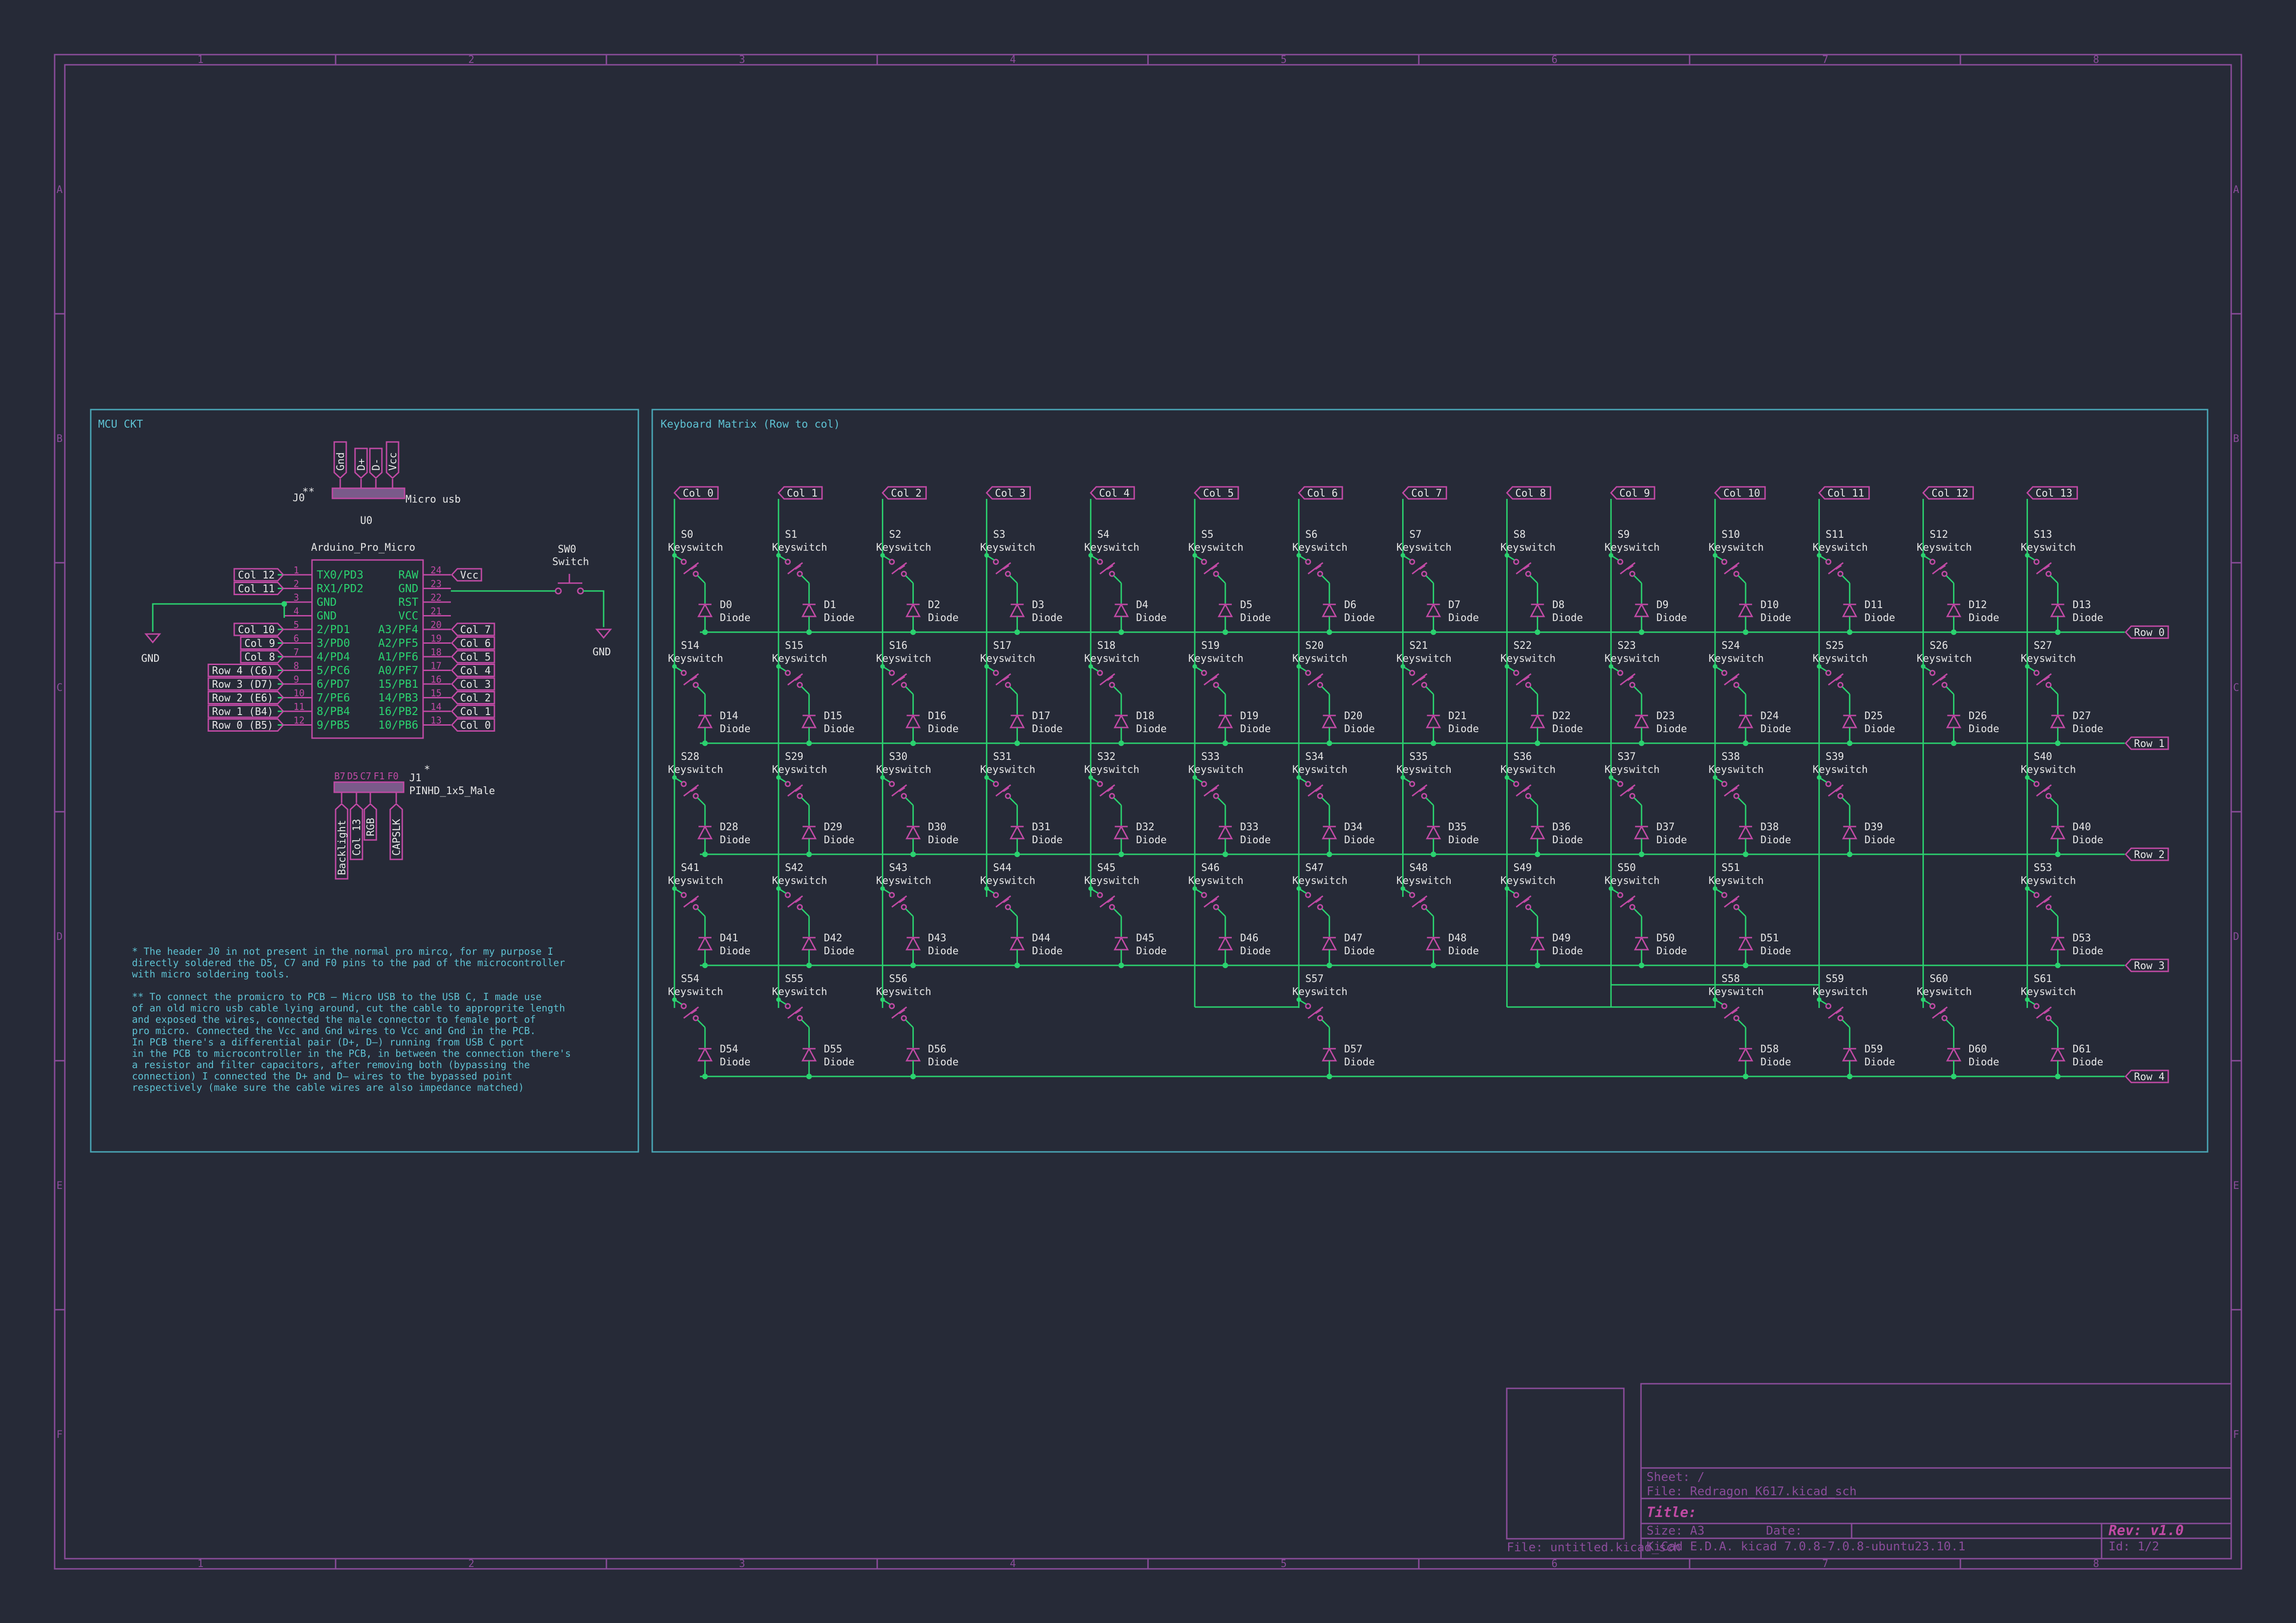  I want to click on key-cell: S19Keyswitch D19Diode, so click(1229, 693).